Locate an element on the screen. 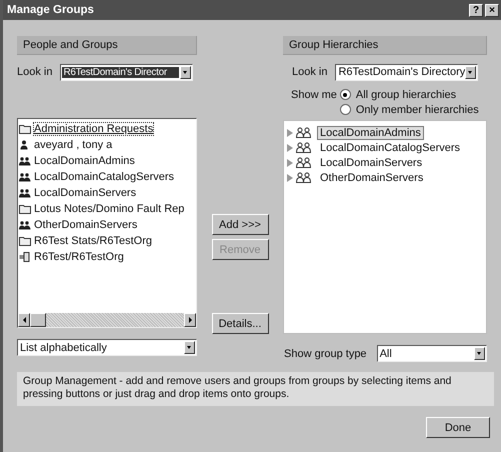 This screenshot has width=501, height=452. list-item: R6Test Stats/R6TestOrg is located at coordinates (107, 241).